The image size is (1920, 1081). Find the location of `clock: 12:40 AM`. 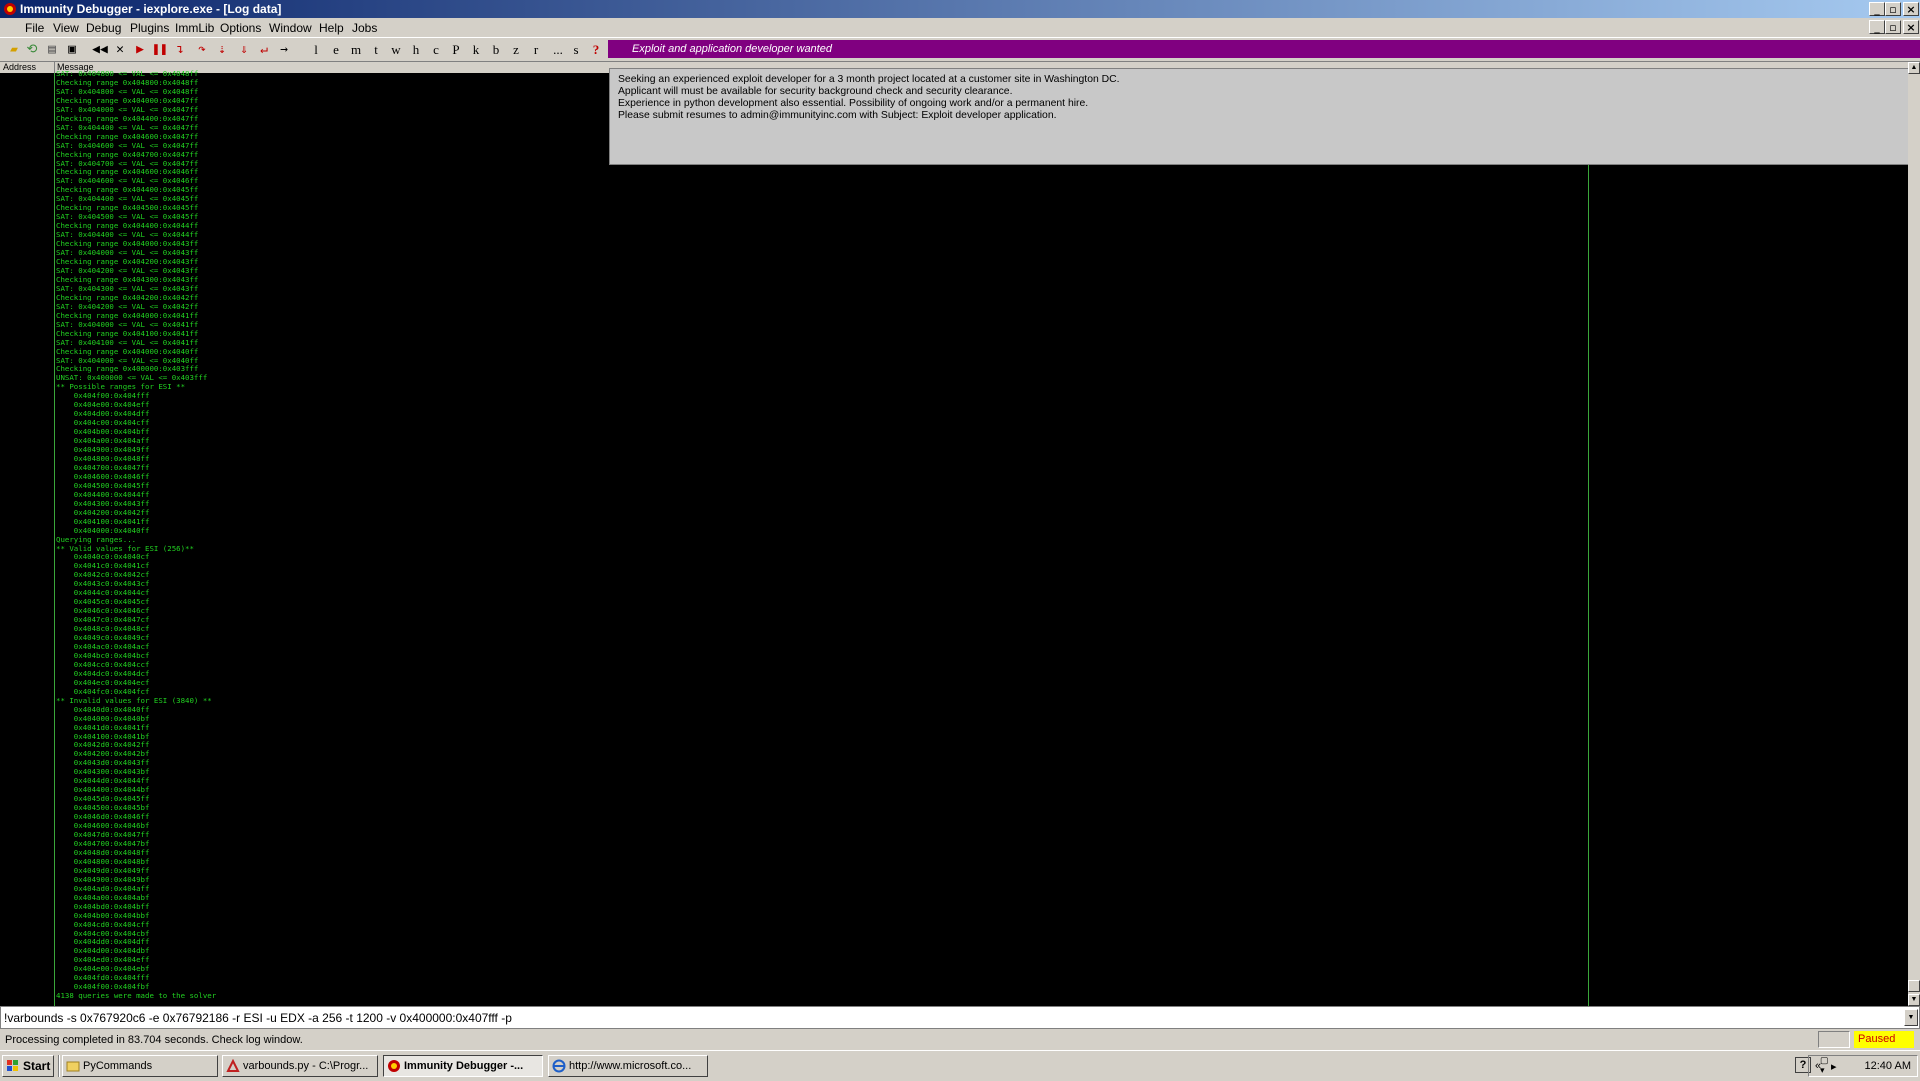

clock: 12:40 AM is located at coordinates (1888, 1066).